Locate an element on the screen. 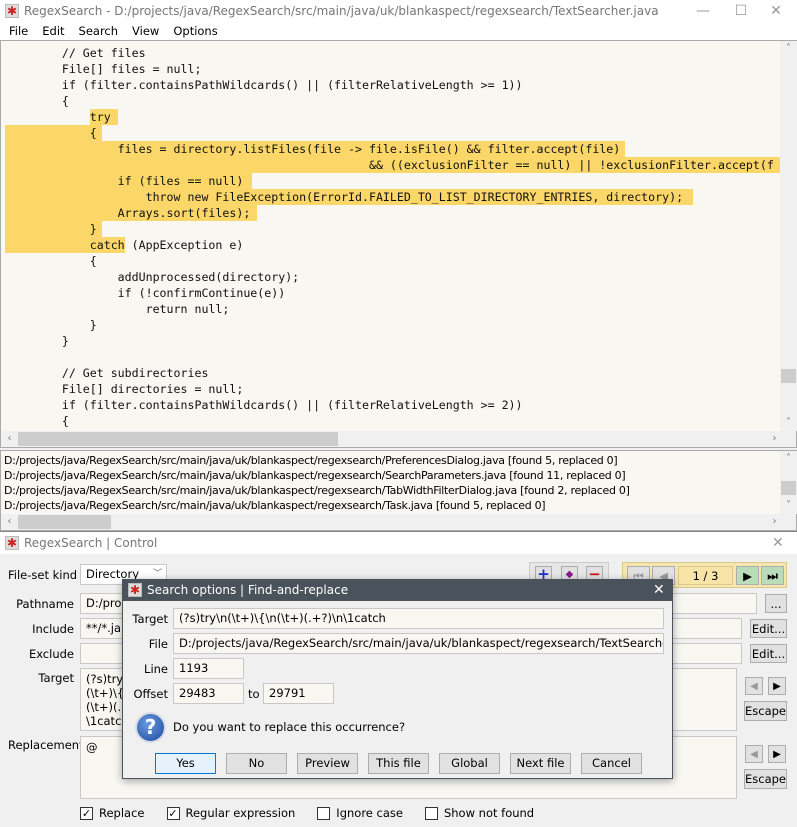 This screenshot has height=827, width=797. global-button: Global is located at coordinates (469, 763).